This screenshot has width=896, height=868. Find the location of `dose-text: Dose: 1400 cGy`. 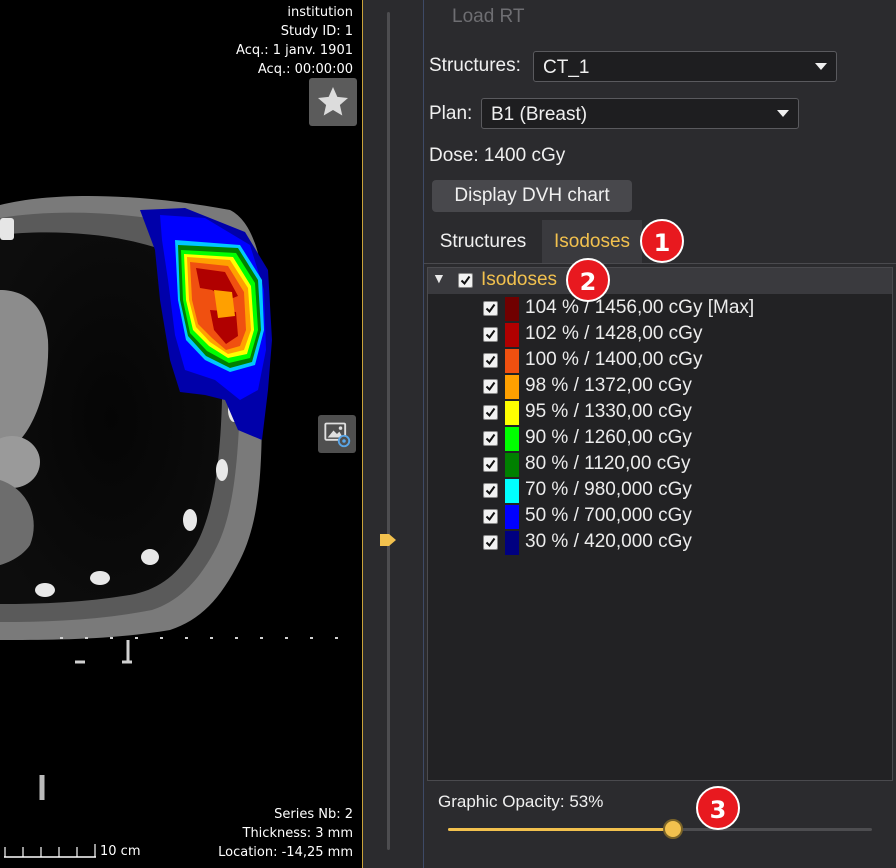

dose-text: Dose: 1400 cGy is located at coordinates (497, 155).